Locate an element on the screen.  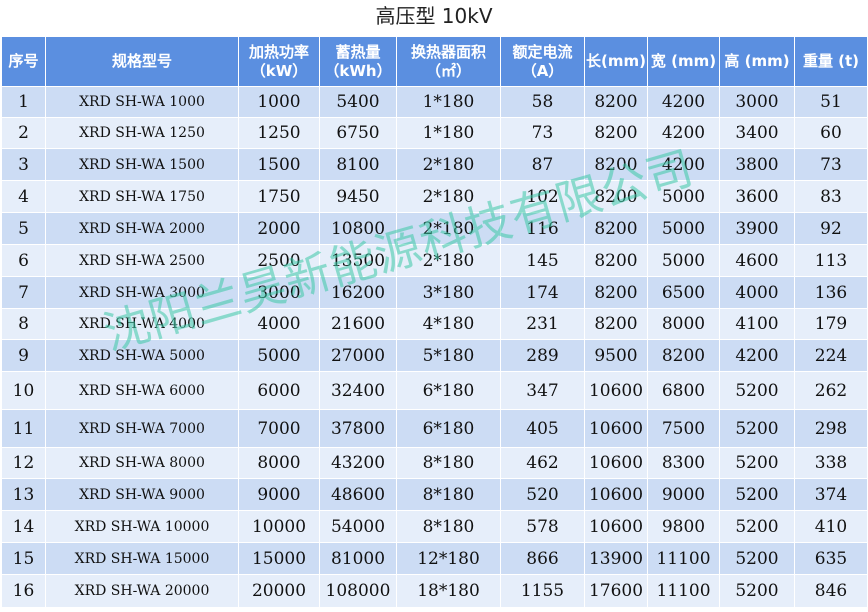
cell-weight: 262 is located at coordinates (831, 390).